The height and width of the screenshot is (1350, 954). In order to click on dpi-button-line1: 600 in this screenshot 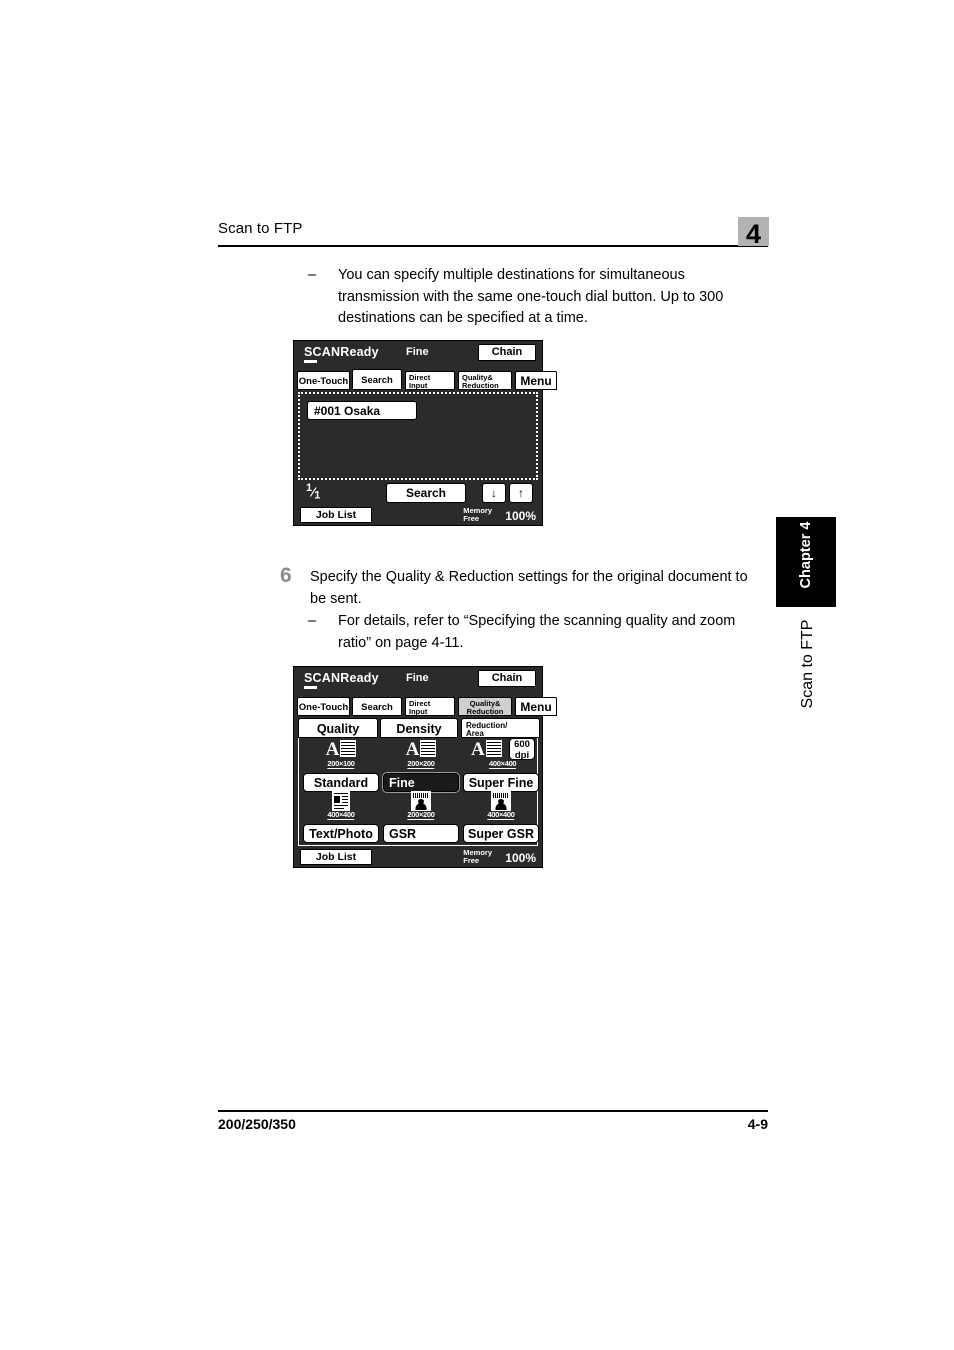, I will do `click(522, 744)`.